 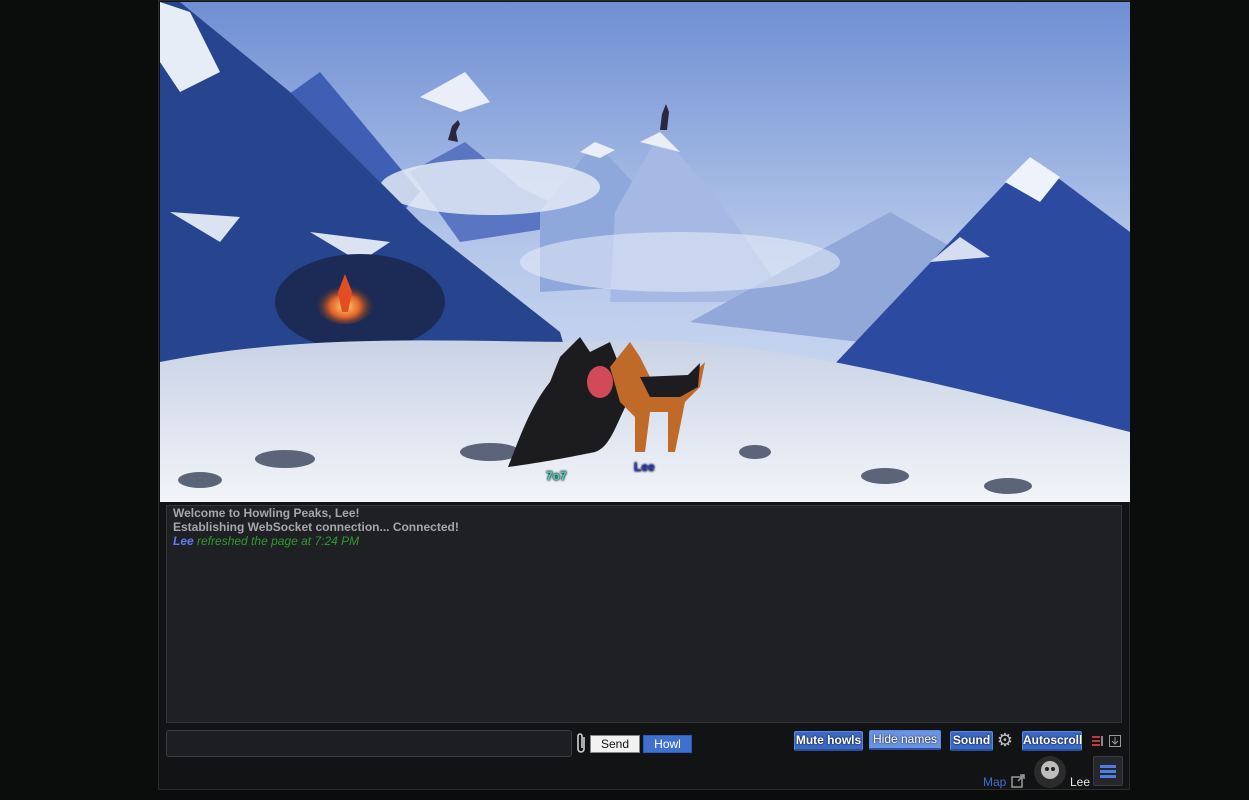 What do you see at coordinates (644, 467) in the screenshot?
I see `character-name-lee: Lee` at bounding box center [644, 467].